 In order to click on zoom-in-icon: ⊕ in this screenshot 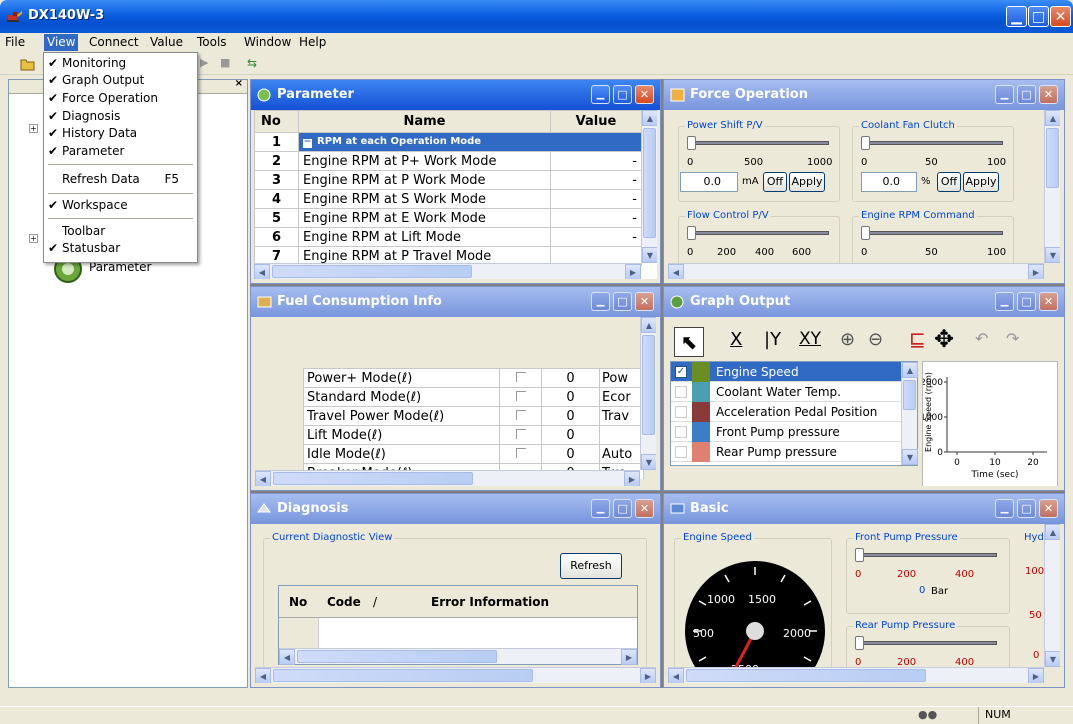, I will do `click(847, 339)`.